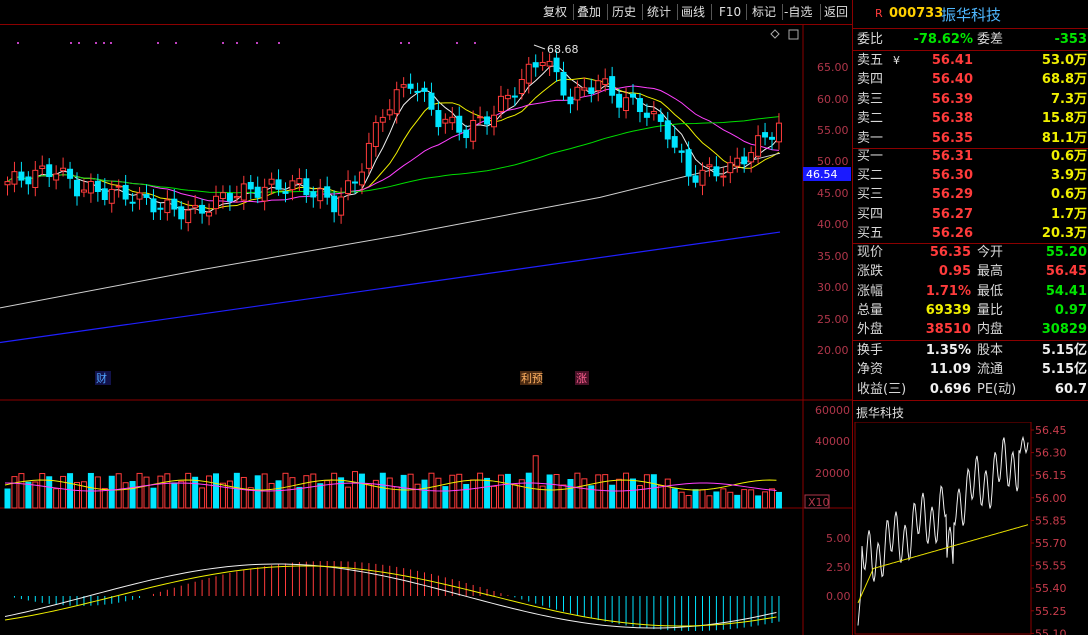 The image size is (1088, 635). Describe the element at coordinates (870, 350) in the screenshot. I see `fundamental-row-label: 换手` at that location.